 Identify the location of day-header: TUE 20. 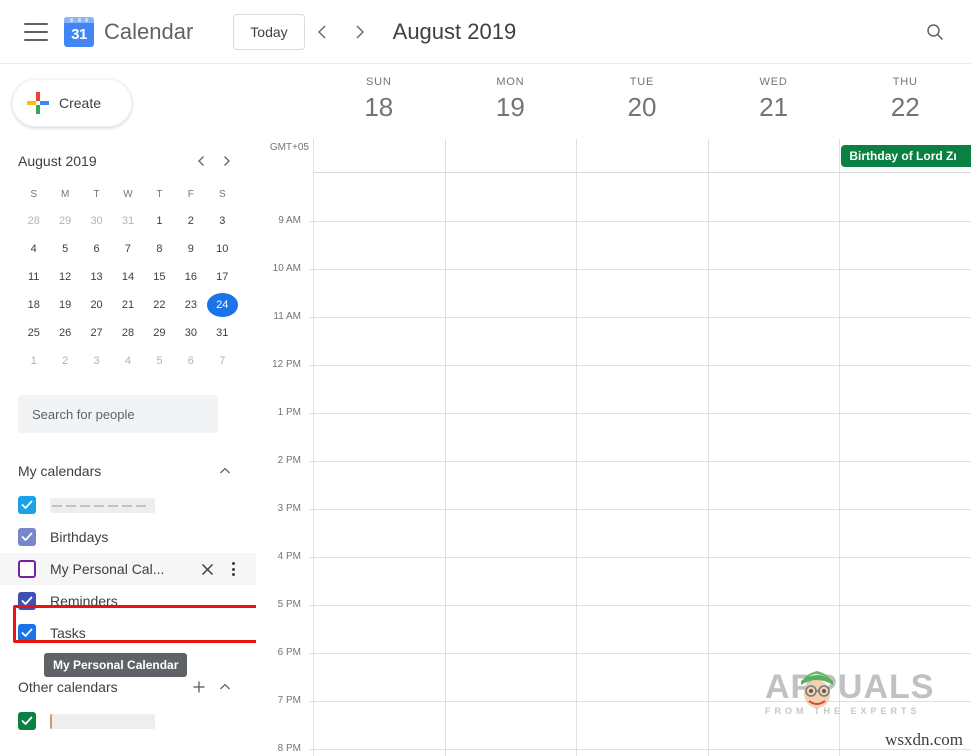
(642, 101).